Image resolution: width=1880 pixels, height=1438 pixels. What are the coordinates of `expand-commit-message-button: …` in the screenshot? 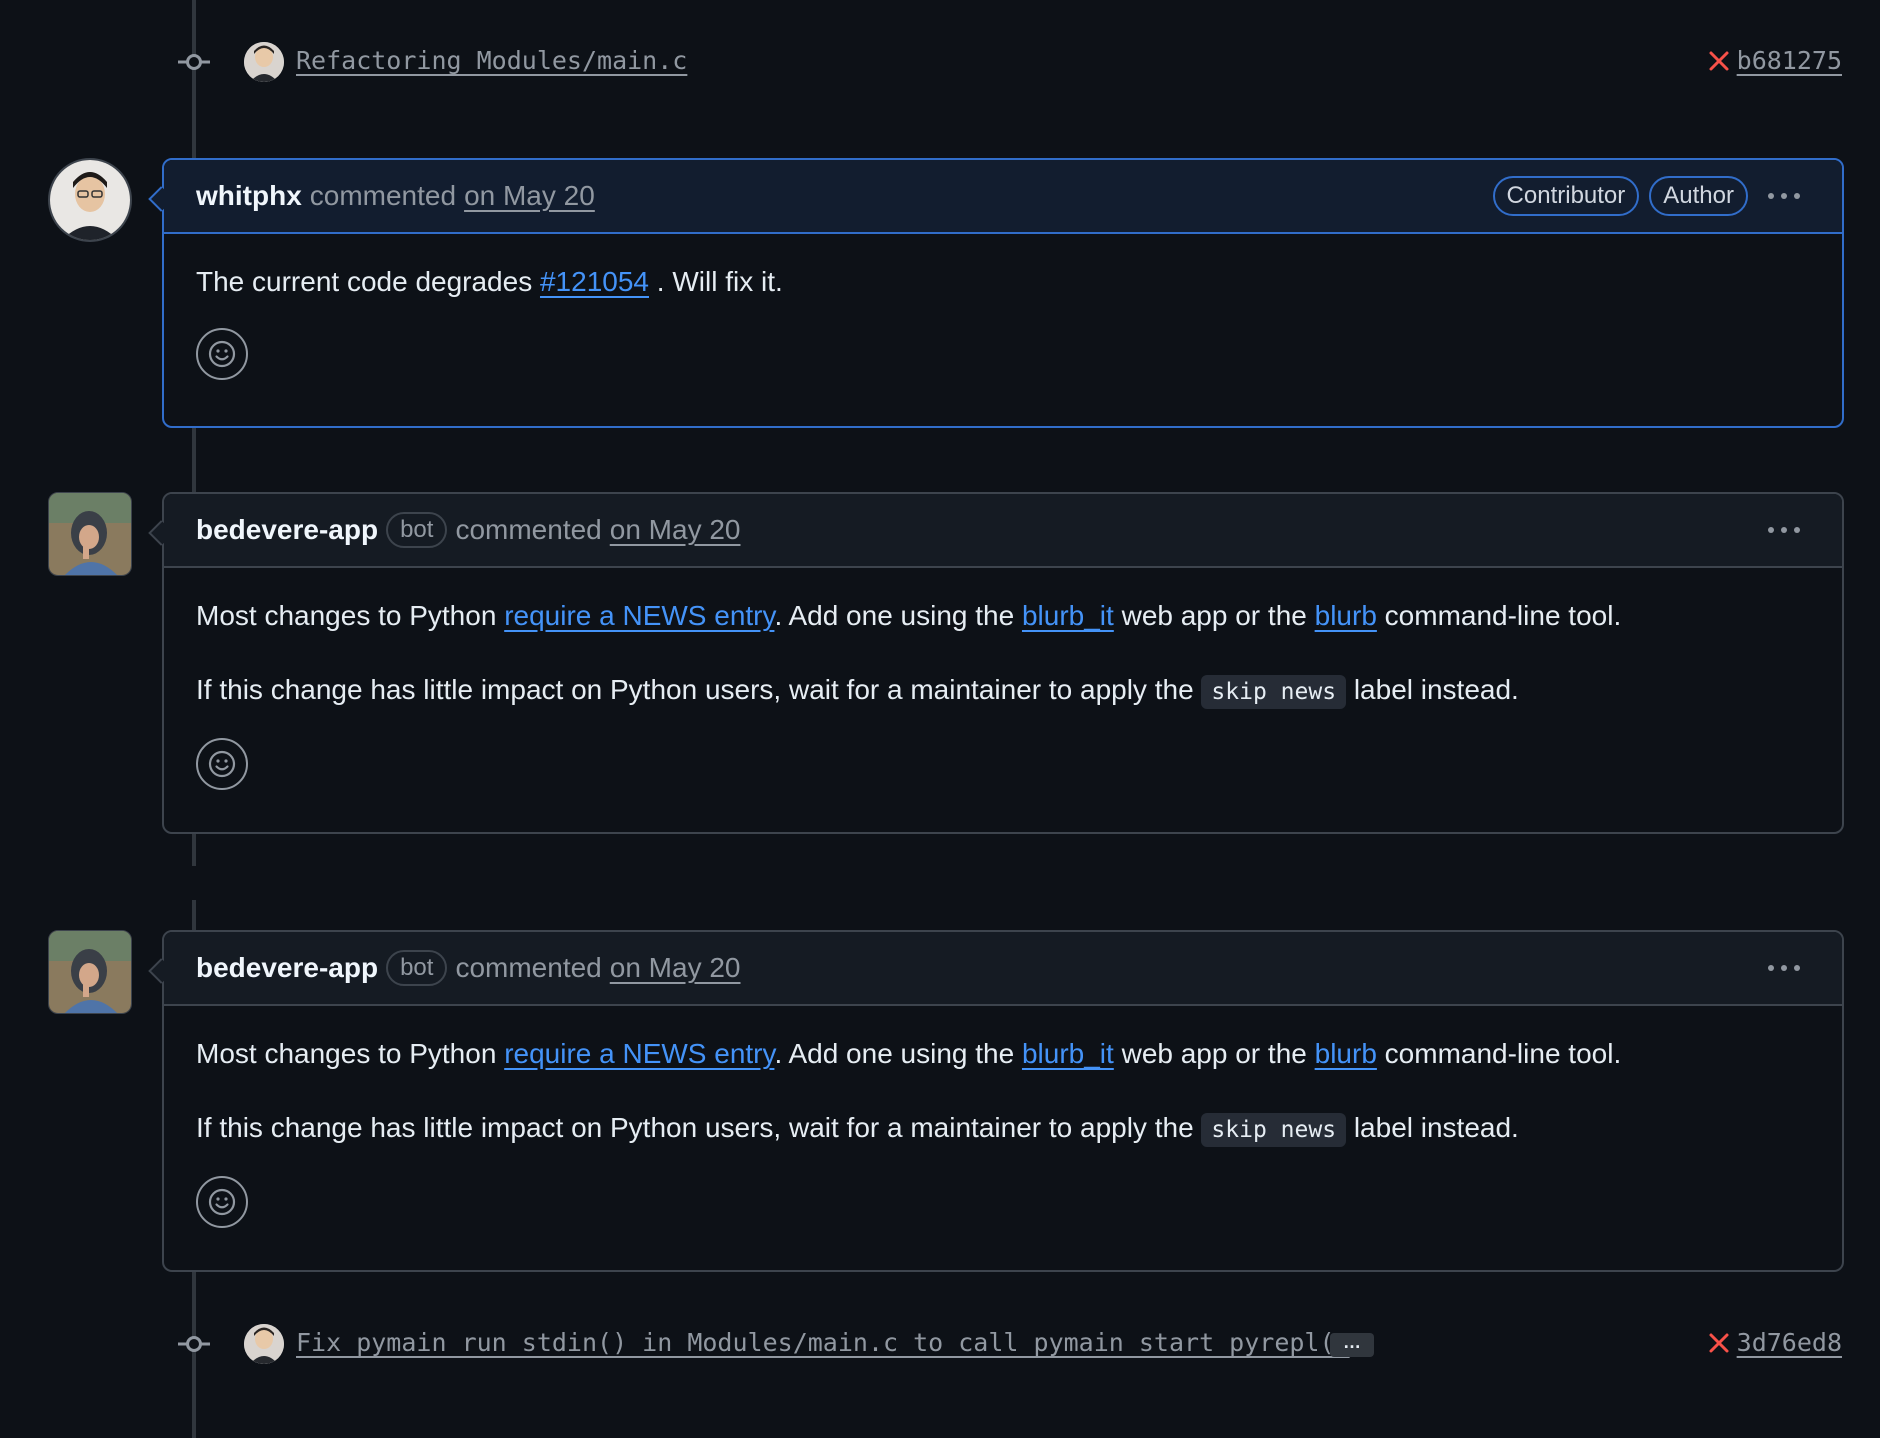 It's located at (1352, 1345).